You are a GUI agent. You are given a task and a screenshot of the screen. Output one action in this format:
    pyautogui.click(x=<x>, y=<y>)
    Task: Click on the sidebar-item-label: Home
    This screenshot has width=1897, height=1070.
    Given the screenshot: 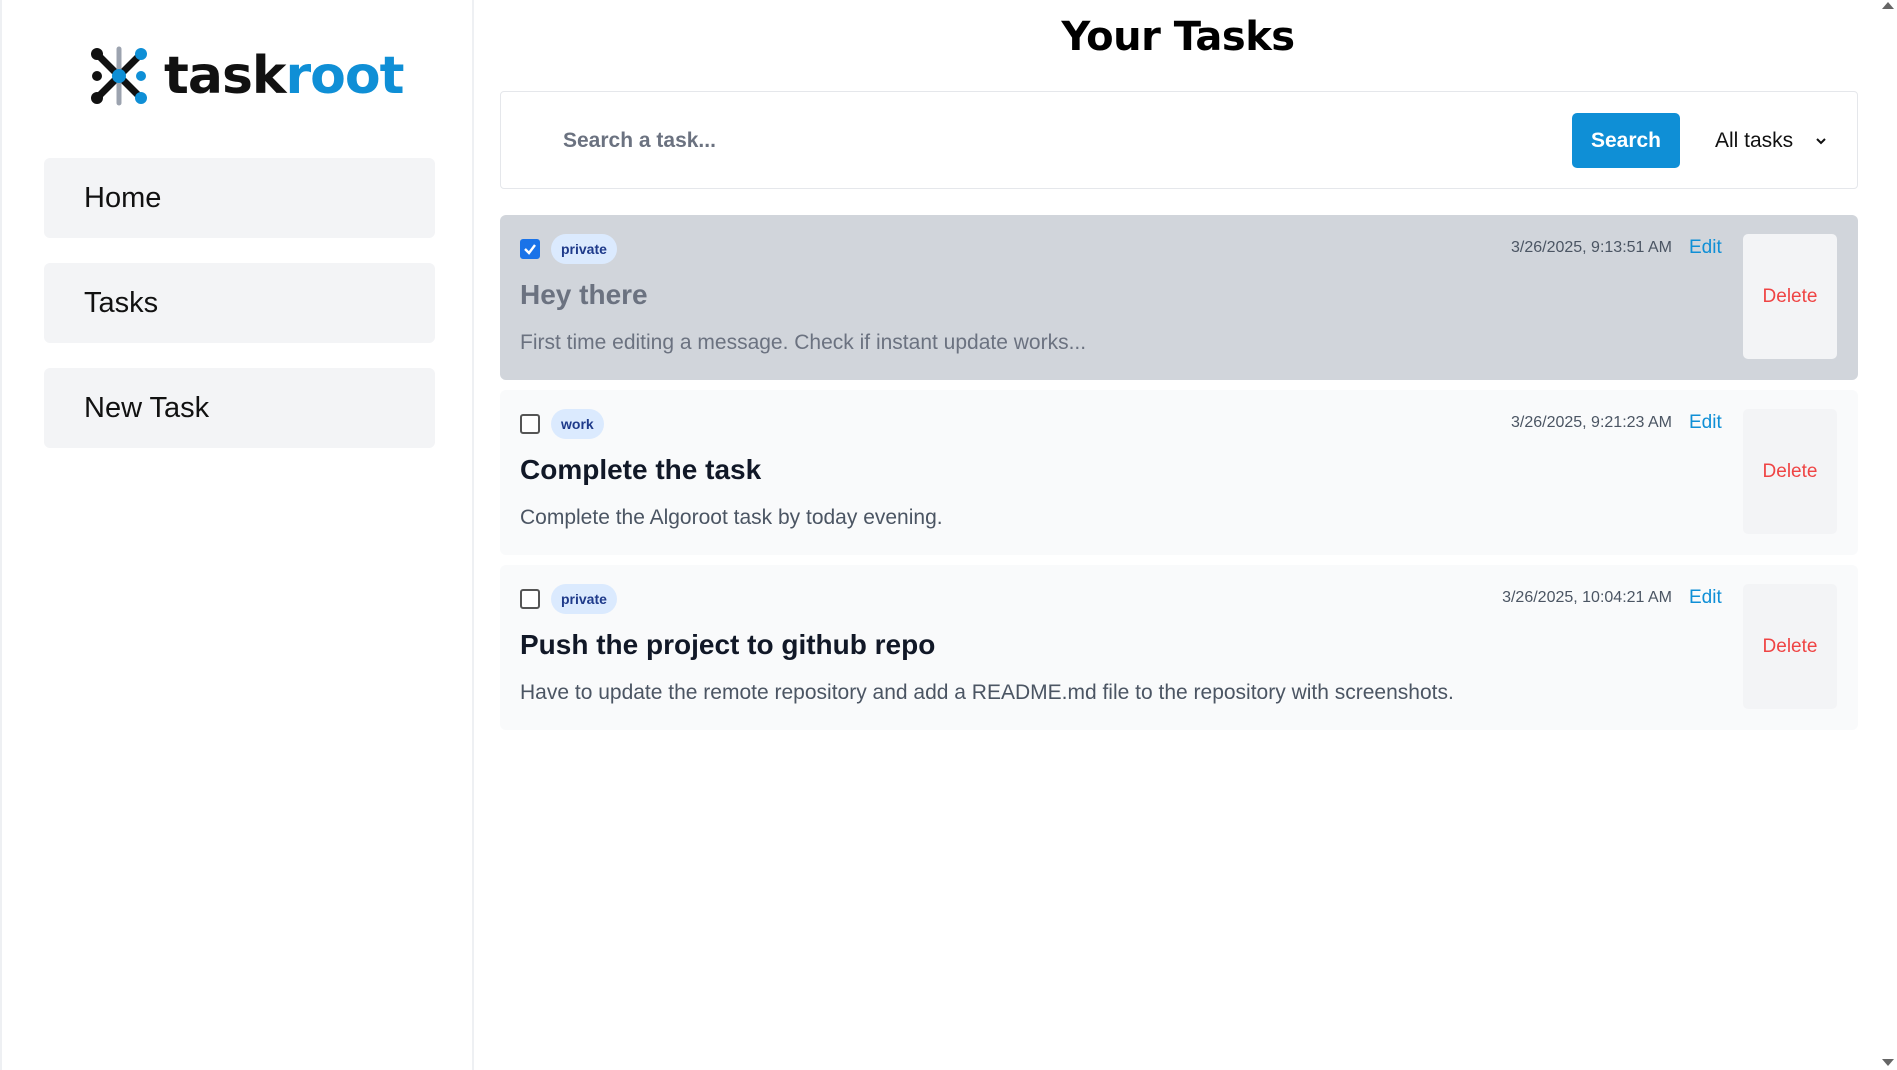 What is the action you would take?
    pyautogui.click(x=123, y=197)
    